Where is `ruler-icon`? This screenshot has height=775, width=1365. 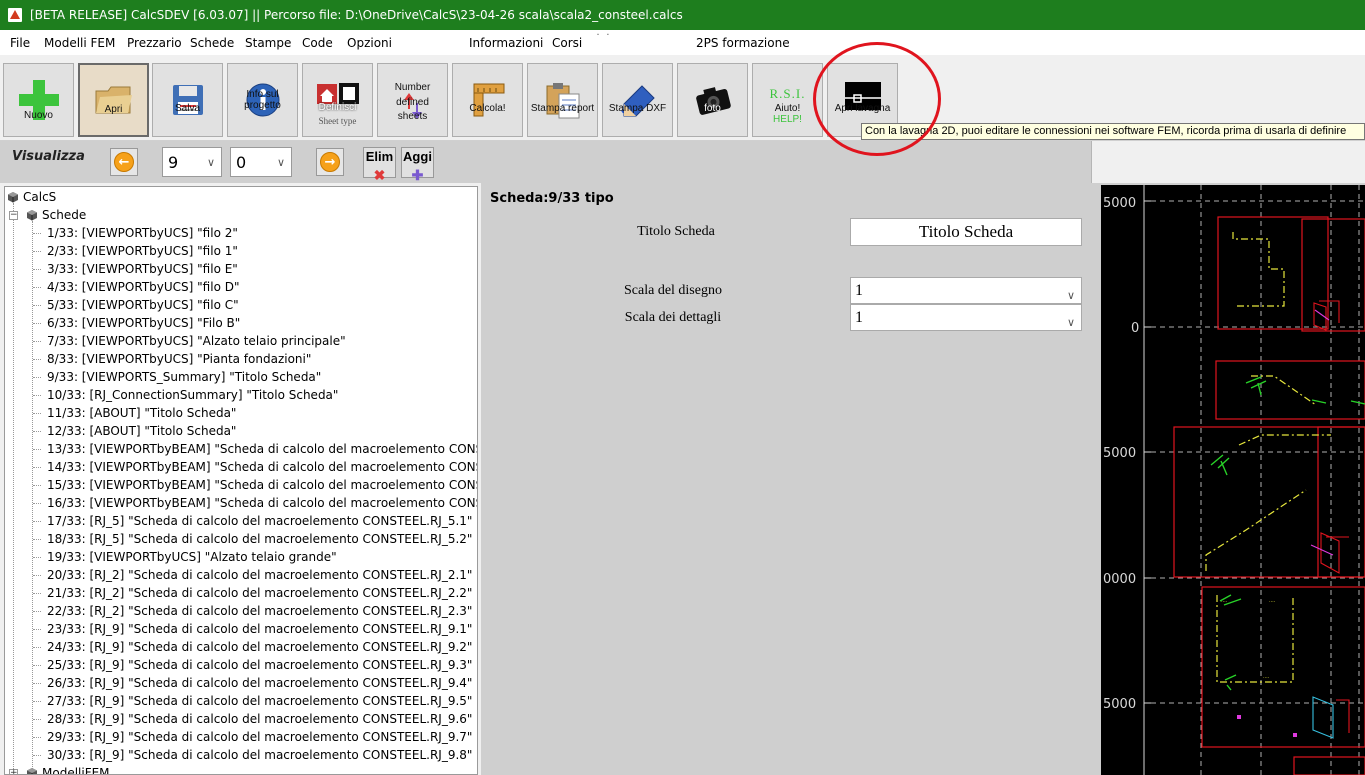 ruler-icon is located at coordinates (488, 100).